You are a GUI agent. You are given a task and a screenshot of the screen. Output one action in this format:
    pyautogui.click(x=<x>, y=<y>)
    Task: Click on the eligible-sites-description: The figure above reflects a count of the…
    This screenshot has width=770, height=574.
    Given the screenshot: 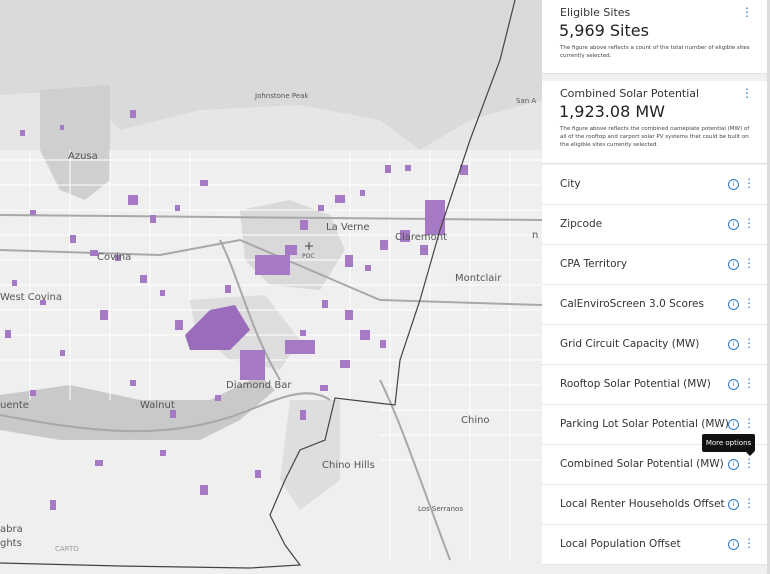 What is the action you would take?
    pyautogui.click(x=655, y=52)
    